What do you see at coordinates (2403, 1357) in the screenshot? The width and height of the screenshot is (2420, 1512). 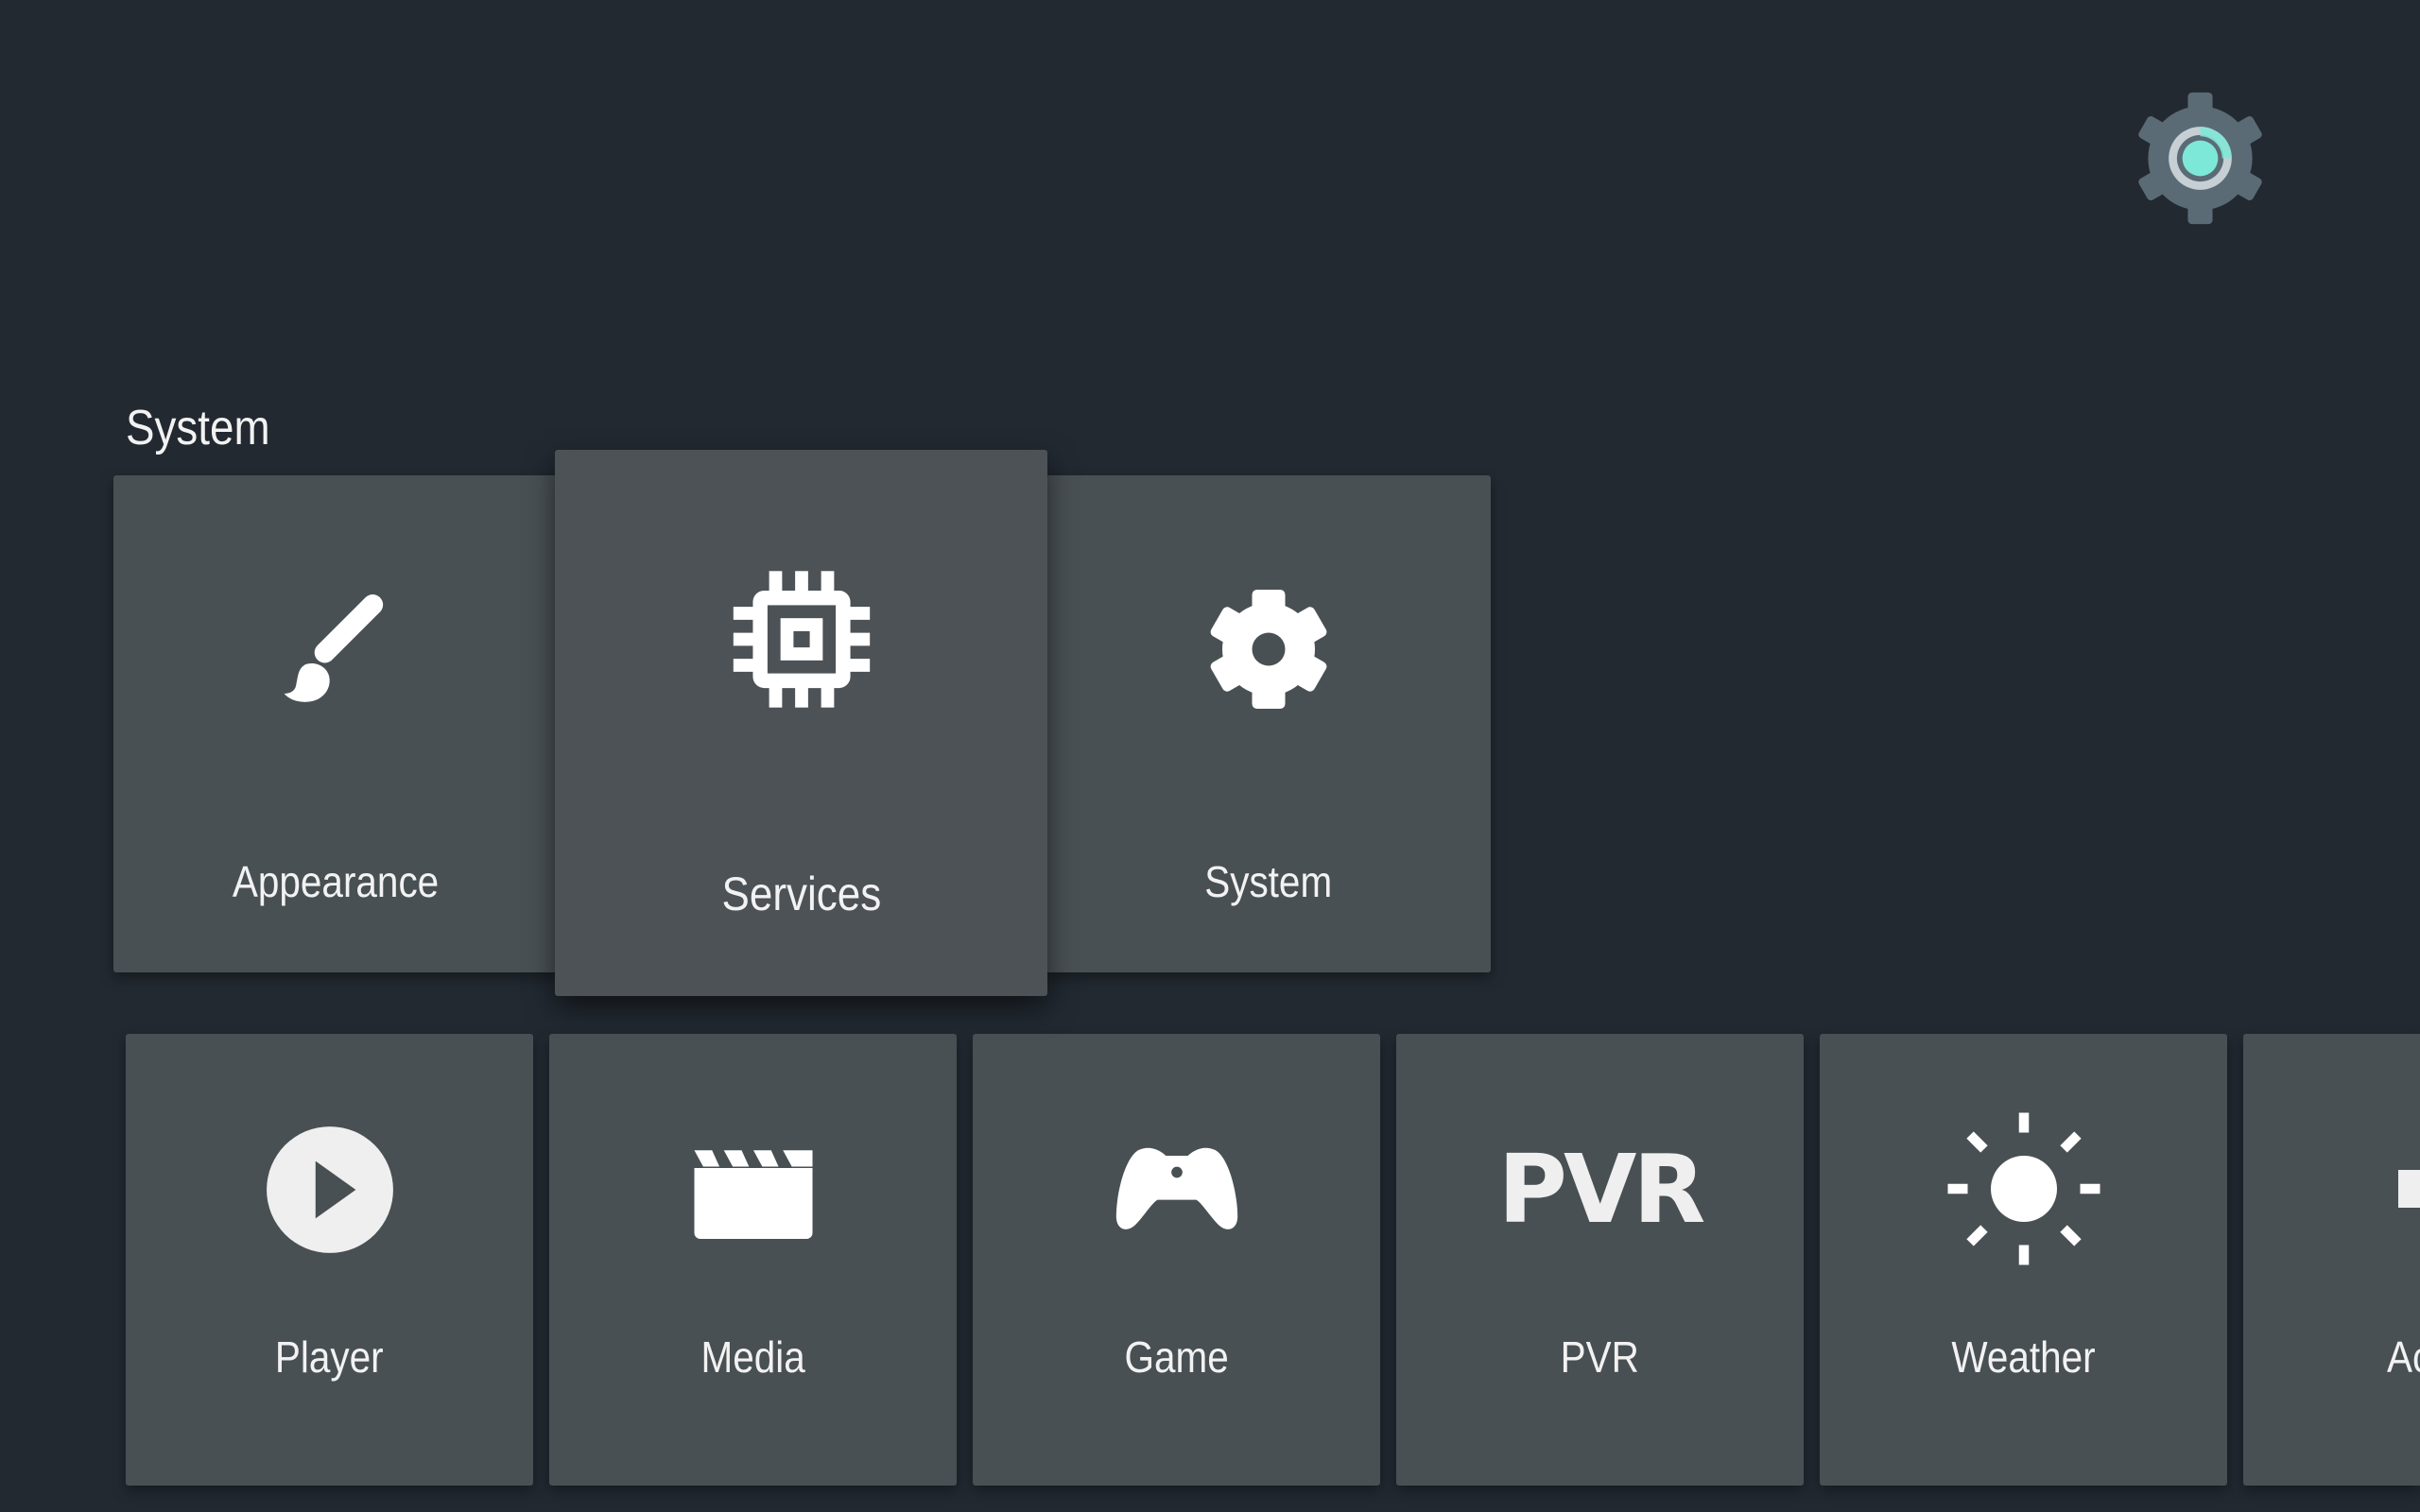 I see `tile-label: Ac` at bounding box center [2403, 1357].